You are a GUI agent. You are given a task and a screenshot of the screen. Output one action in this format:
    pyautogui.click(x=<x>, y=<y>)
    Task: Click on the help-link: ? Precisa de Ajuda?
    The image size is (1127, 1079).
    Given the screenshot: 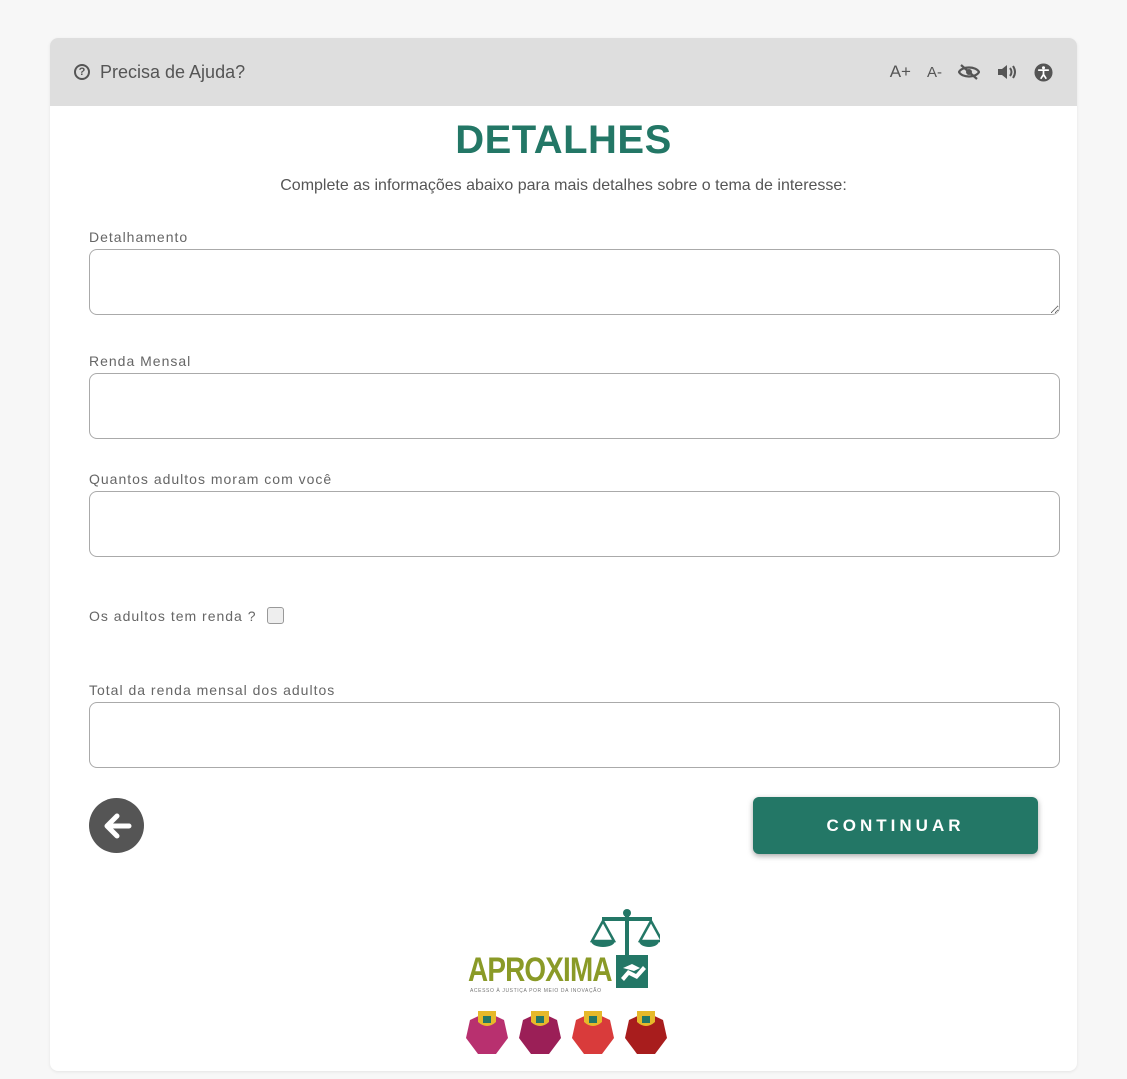 What is the action you would take?
    pyautogui.click(x=159, y=72)
    